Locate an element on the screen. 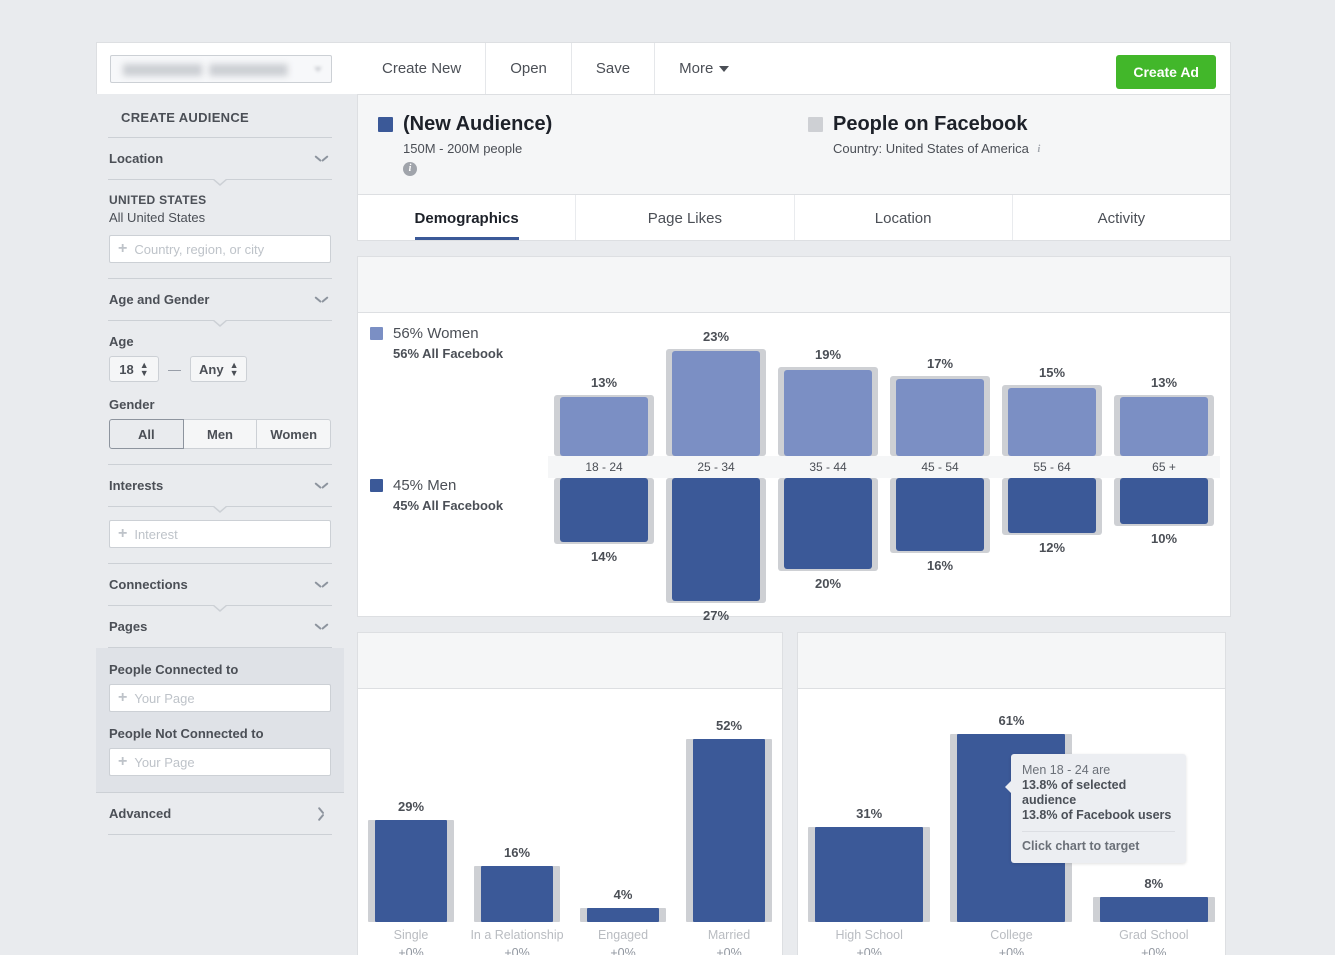  butterfly-column: 13% 14% 18 - 24 is located at coordinates (604, 464).